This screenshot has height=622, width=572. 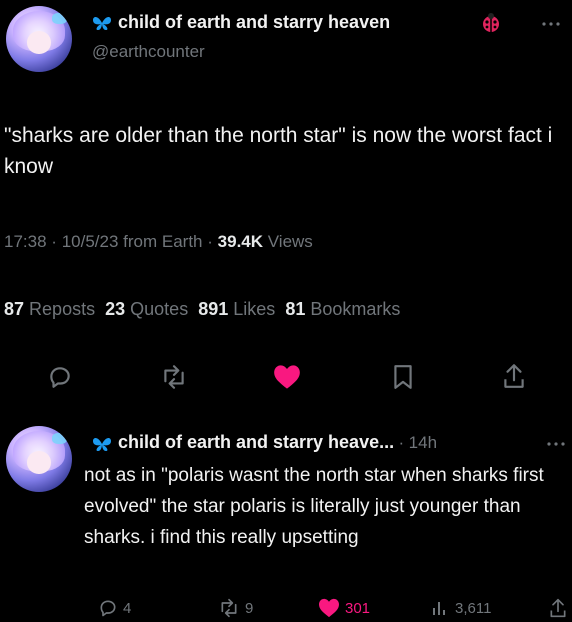 I want to click on tweet-source: from Earth, so click(x=163, y=241).